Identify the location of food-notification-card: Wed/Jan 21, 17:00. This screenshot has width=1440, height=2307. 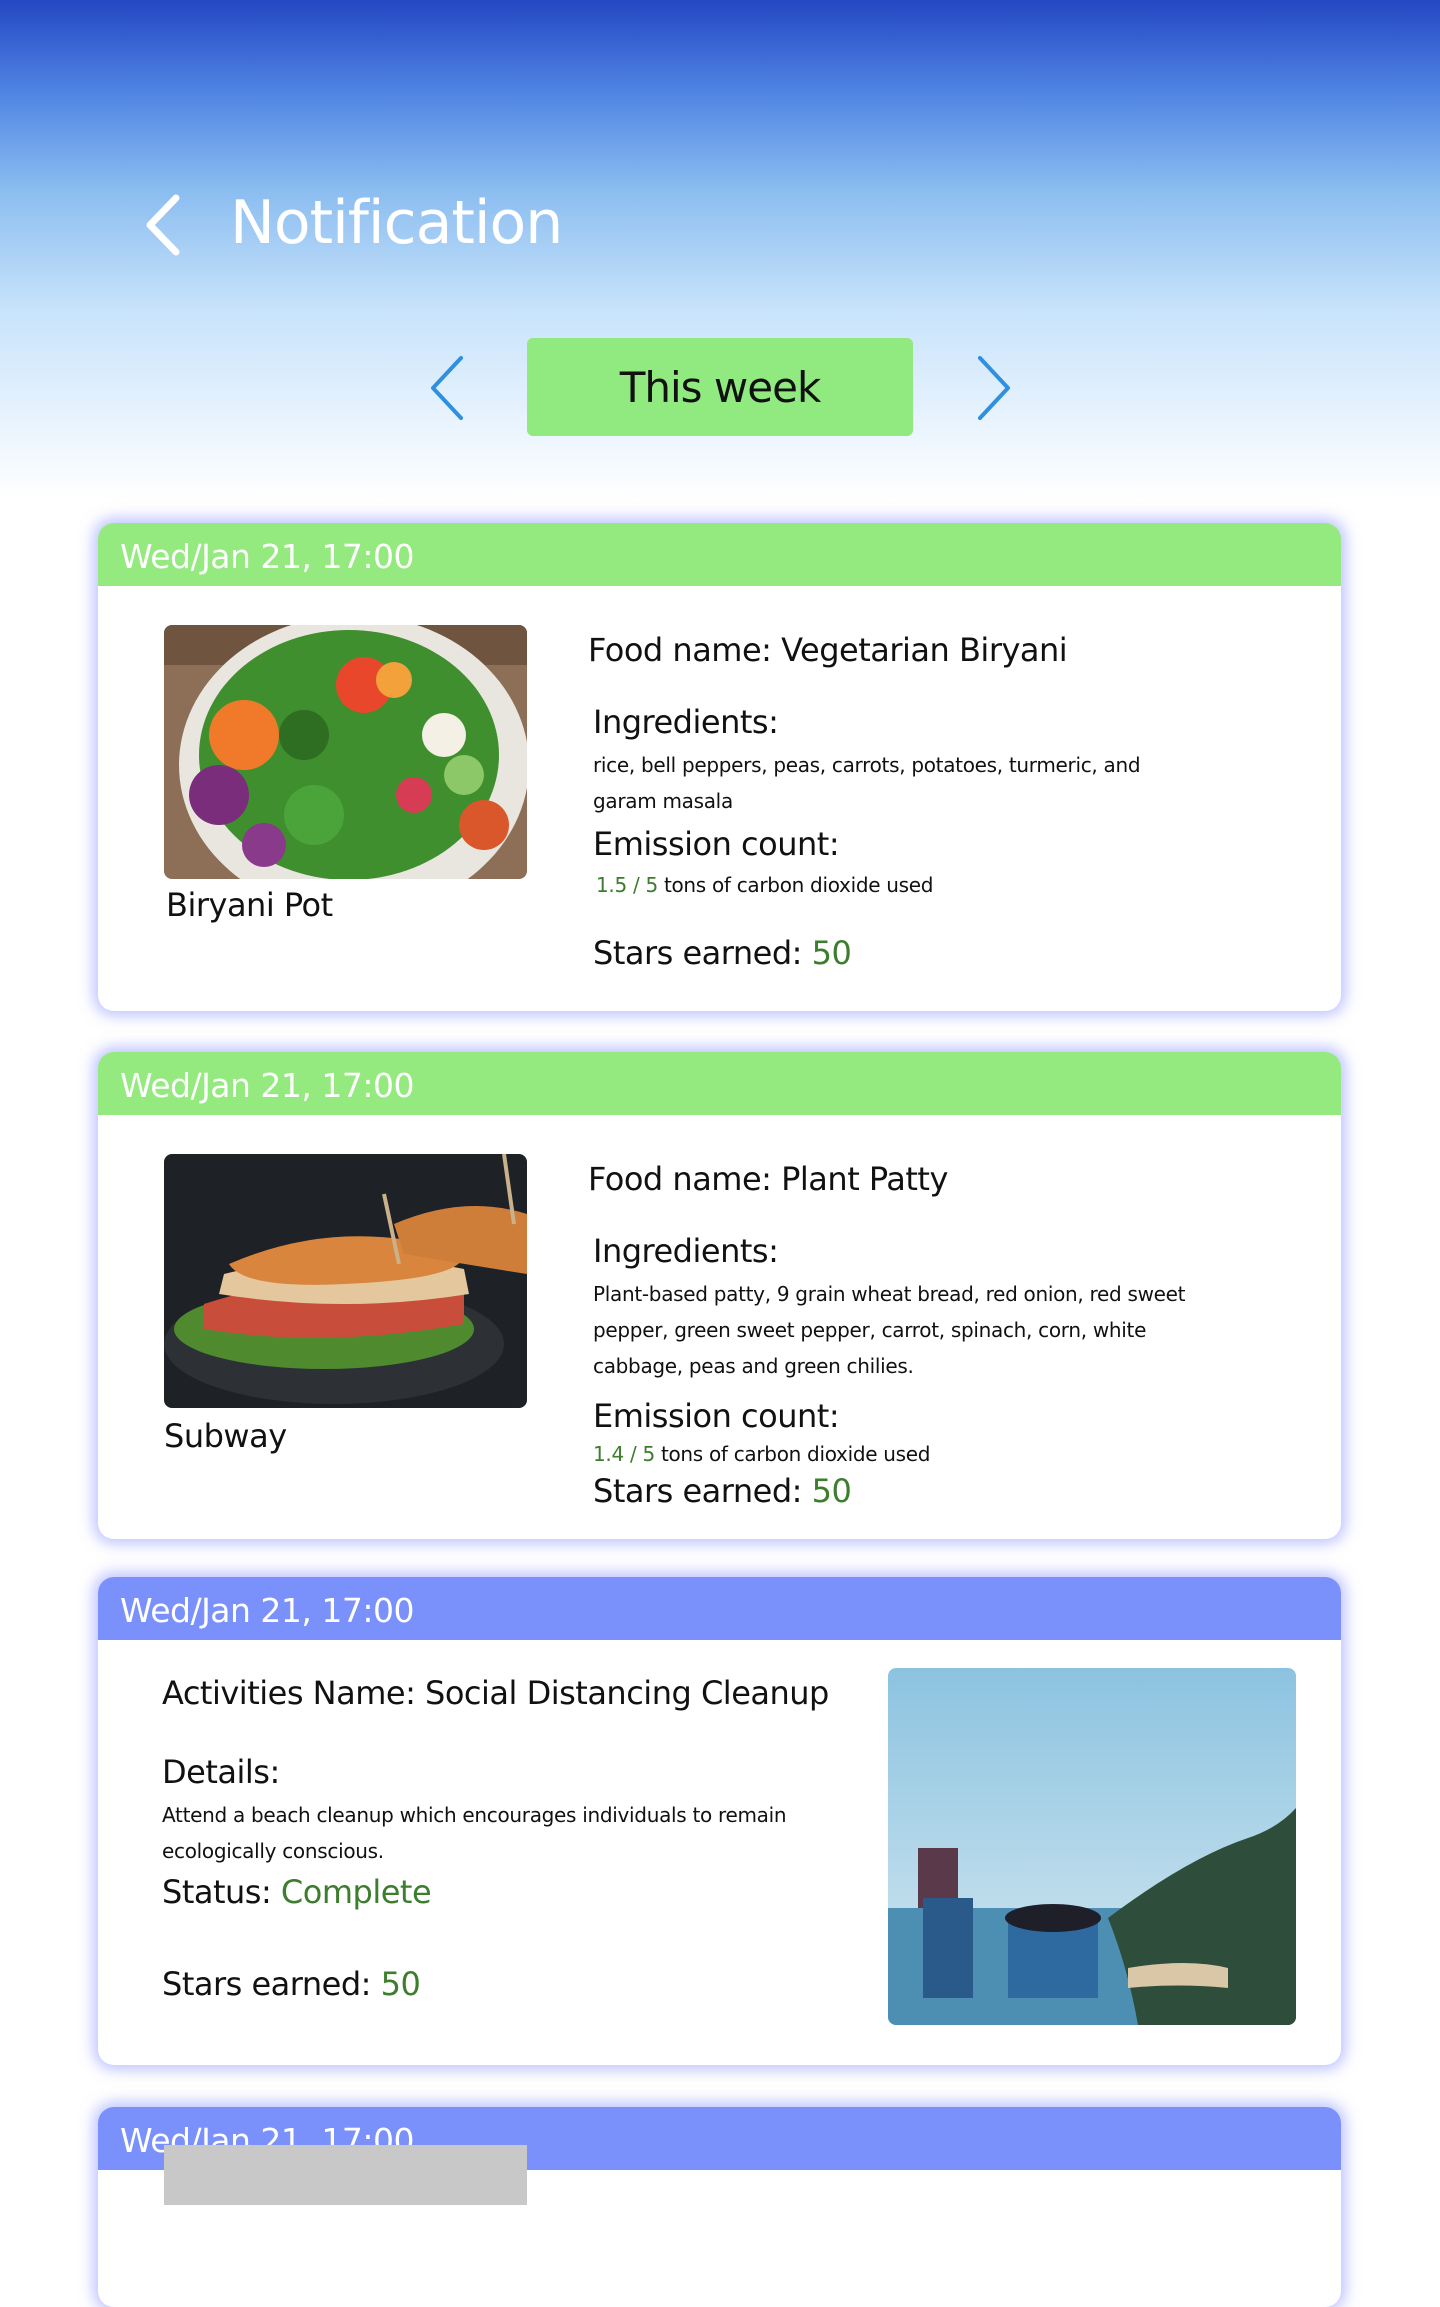
(719, 2207).